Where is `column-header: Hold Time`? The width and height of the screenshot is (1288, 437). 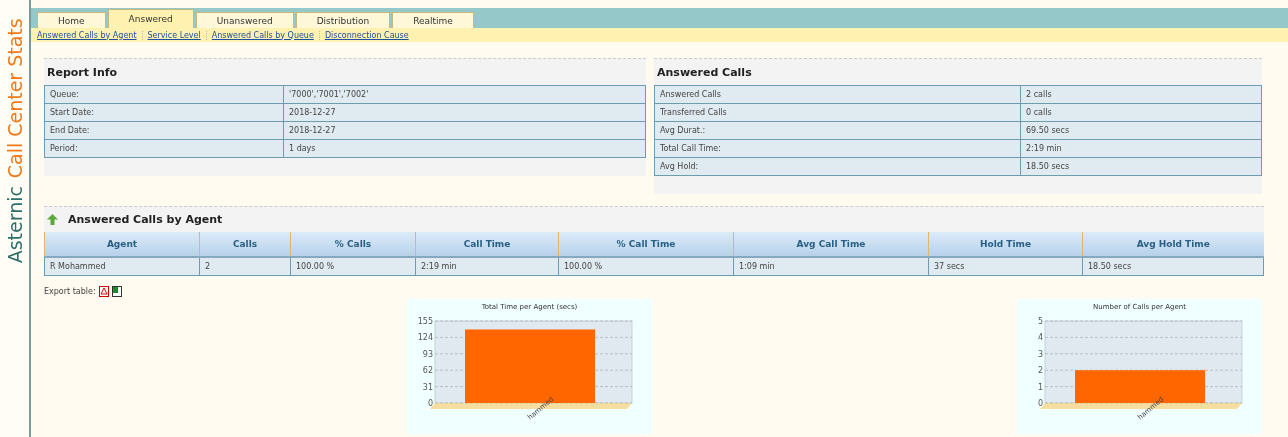
column-header: Hold Time is located at coordinates (1005, 244).